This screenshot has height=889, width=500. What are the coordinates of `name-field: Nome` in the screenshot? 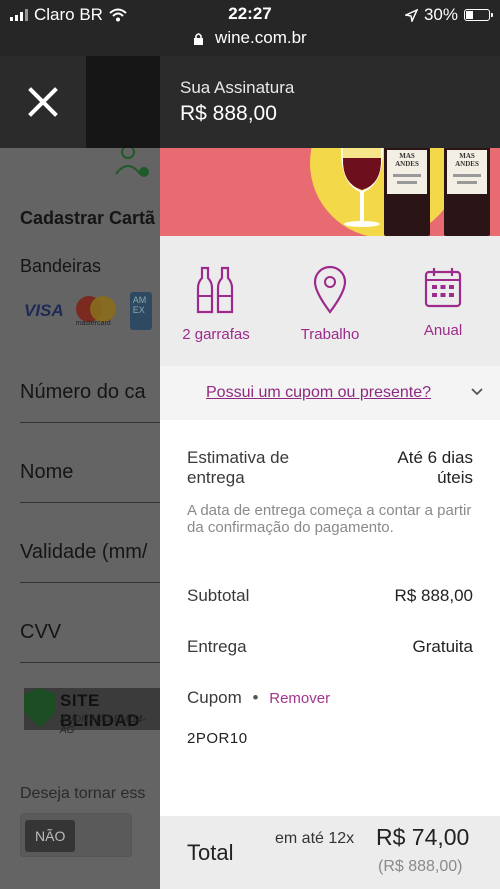 It's located at (46, 472).